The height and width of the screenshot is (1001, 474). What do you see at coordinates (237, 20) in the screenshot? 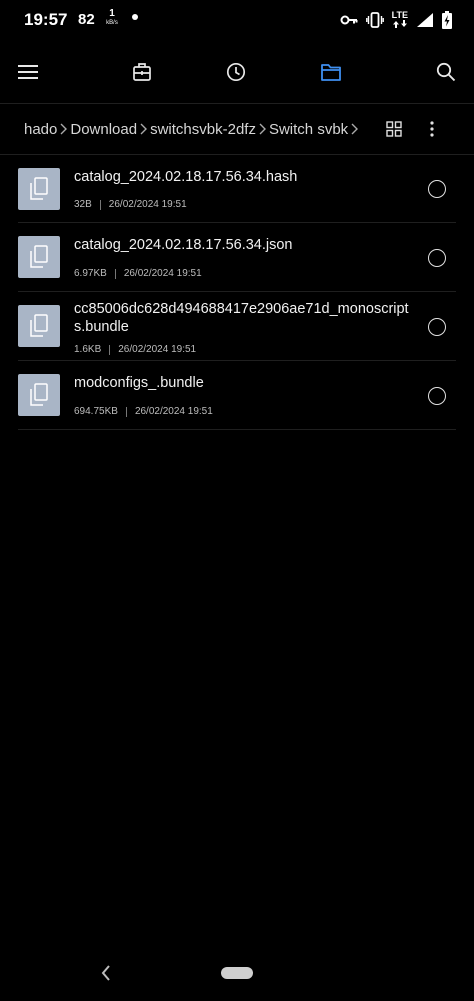
I see `status-bar: 19:57 82 1 kB/s LTE` at bounding box center [237, 20].